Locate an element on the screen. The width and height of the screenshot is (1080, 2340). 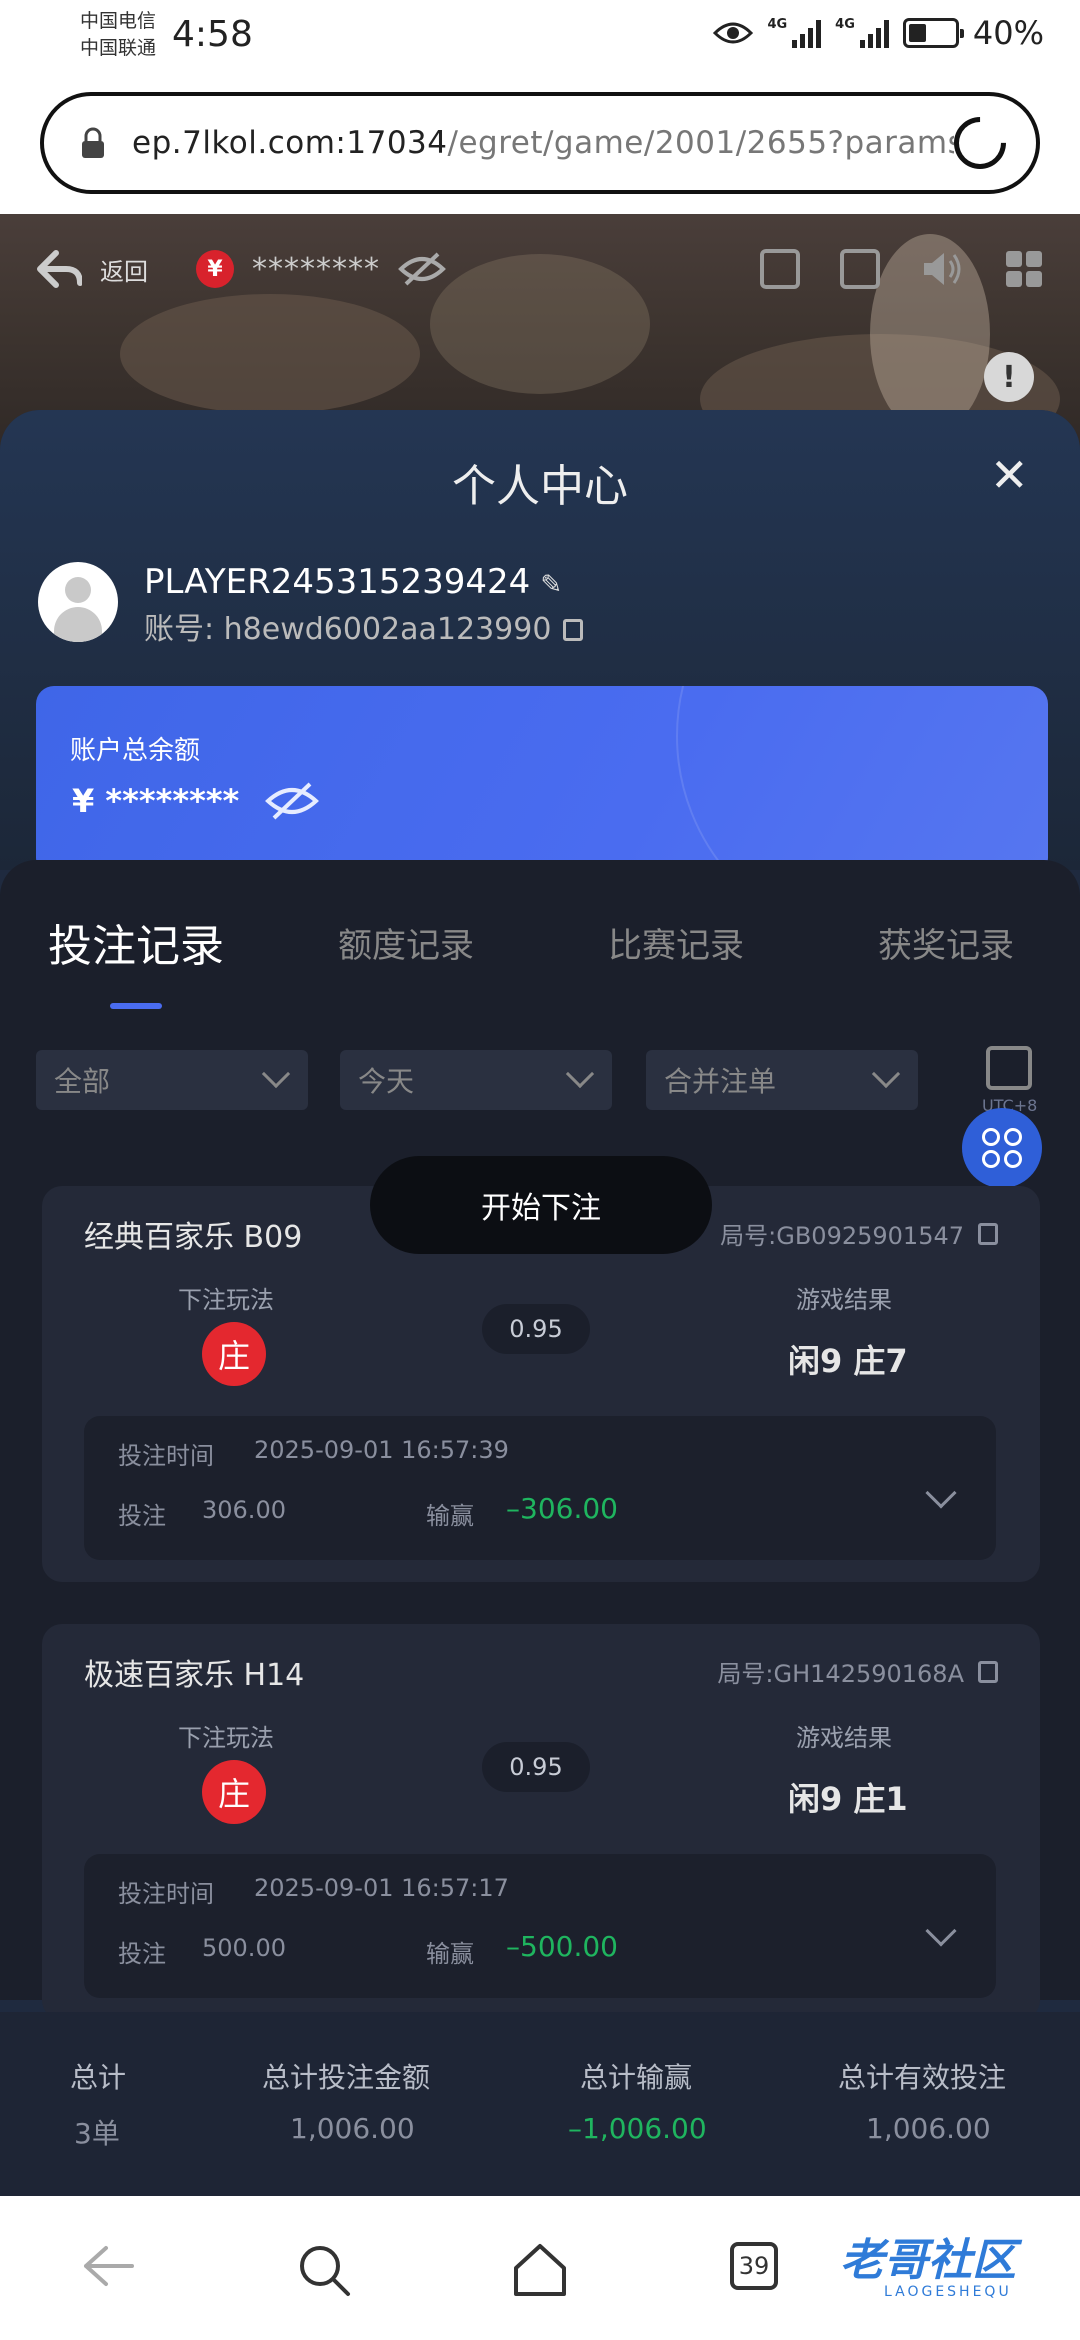
player-name: PLAYER245315239424 ✎ is located at coordinates (353, 582).